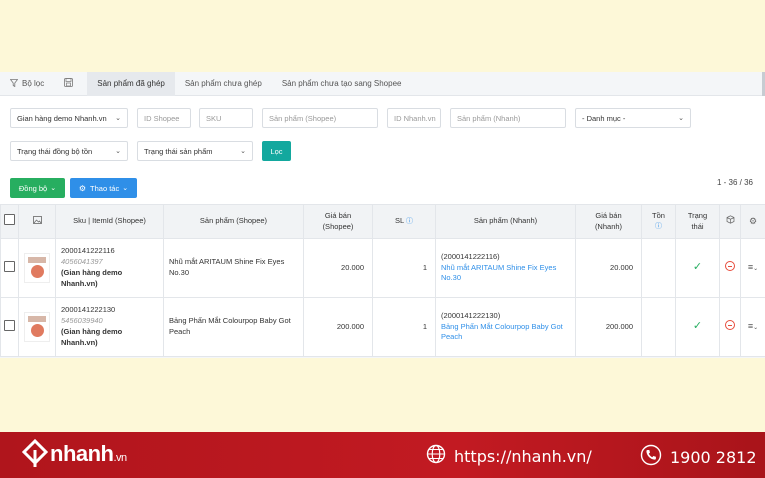  I want to click on store-select: Gian hàng demo Nhanh.vn ⌄, so click(69, 118).